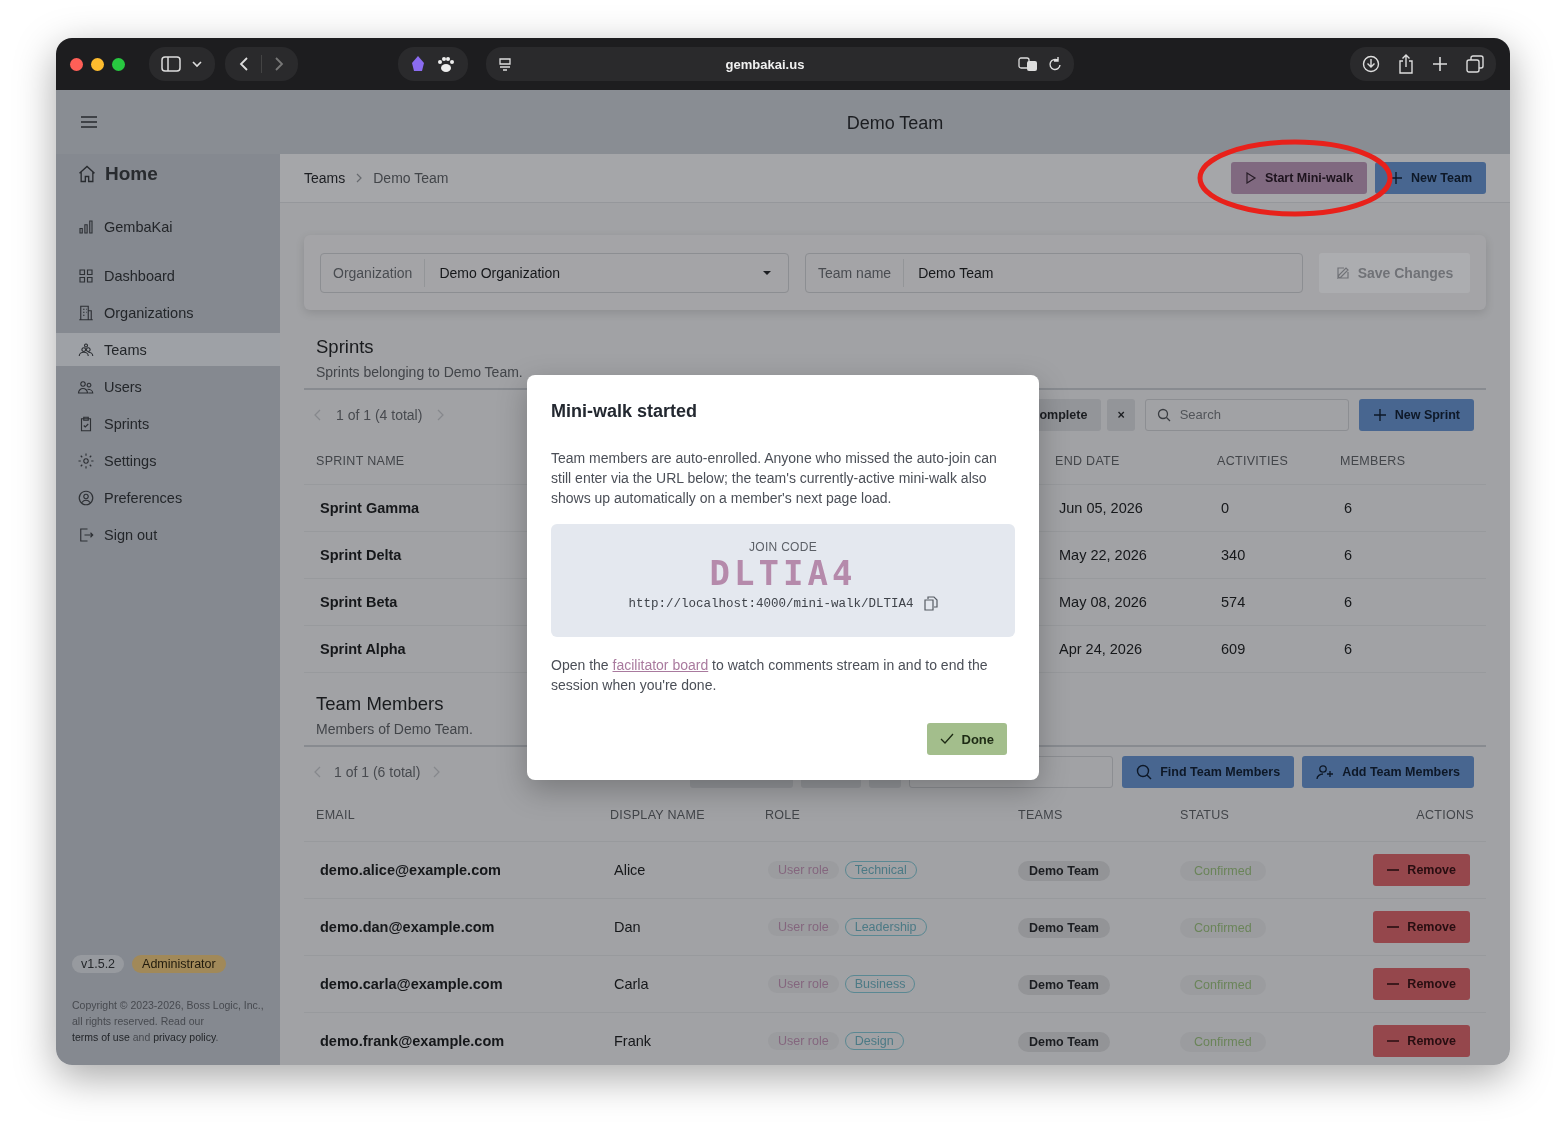 This screenshot has height=1139, width=1566. What do you see at coordinates (380, 704) in the screenshot?
I see `section-title: Team Members` at bounding box center [380, 704].